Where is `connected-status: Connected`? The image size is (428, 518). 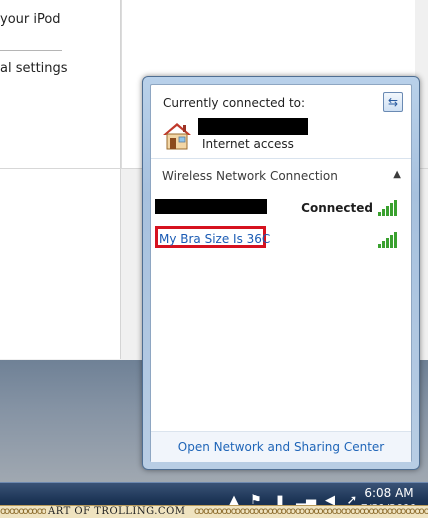
connected-status: Connected is located at coordinates (337, 208).